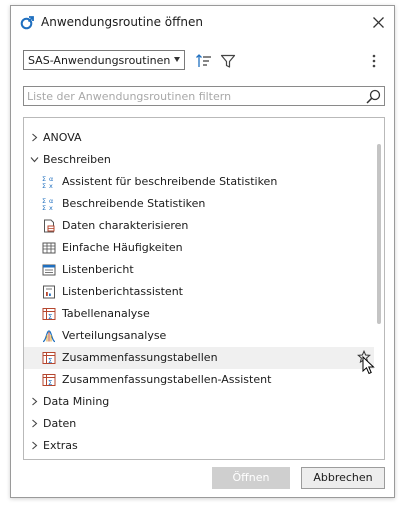  What do you see at coordinates (49, 270) in the screenshot?
I see `list-report-icon` at bounding box center [49, 270].